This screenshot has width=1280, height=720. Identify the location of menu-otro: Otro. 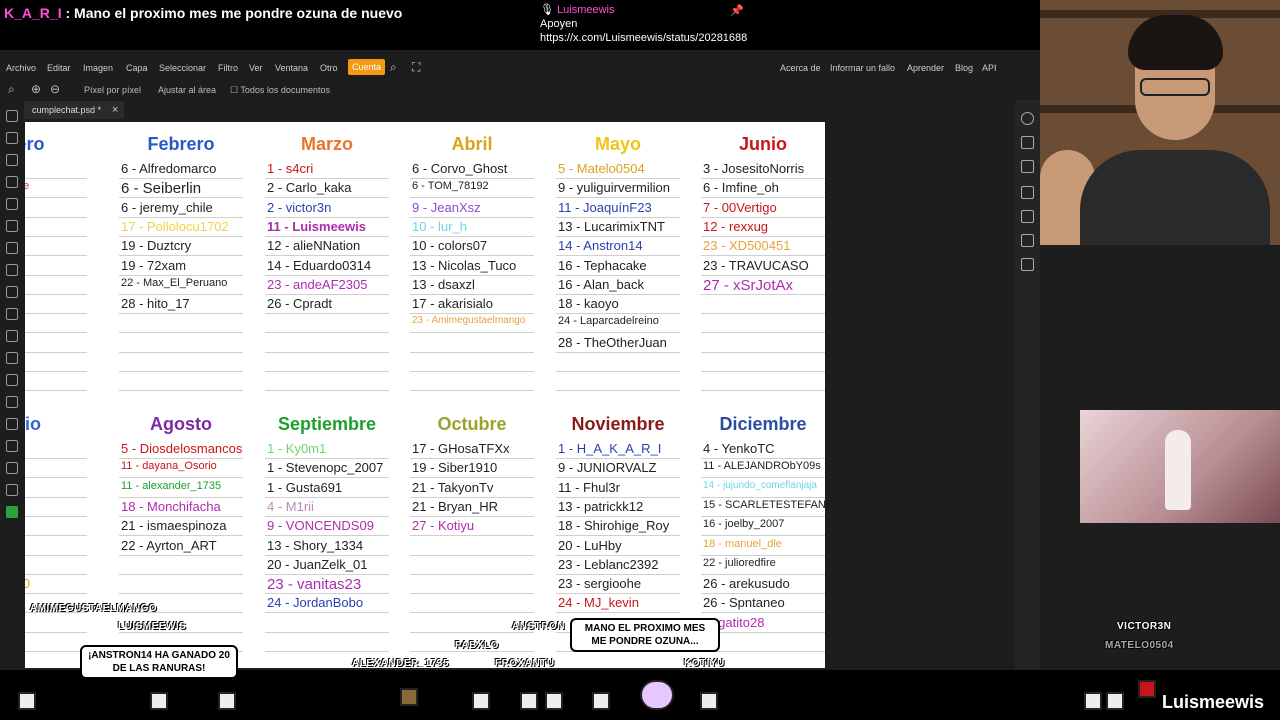
(329, 68).